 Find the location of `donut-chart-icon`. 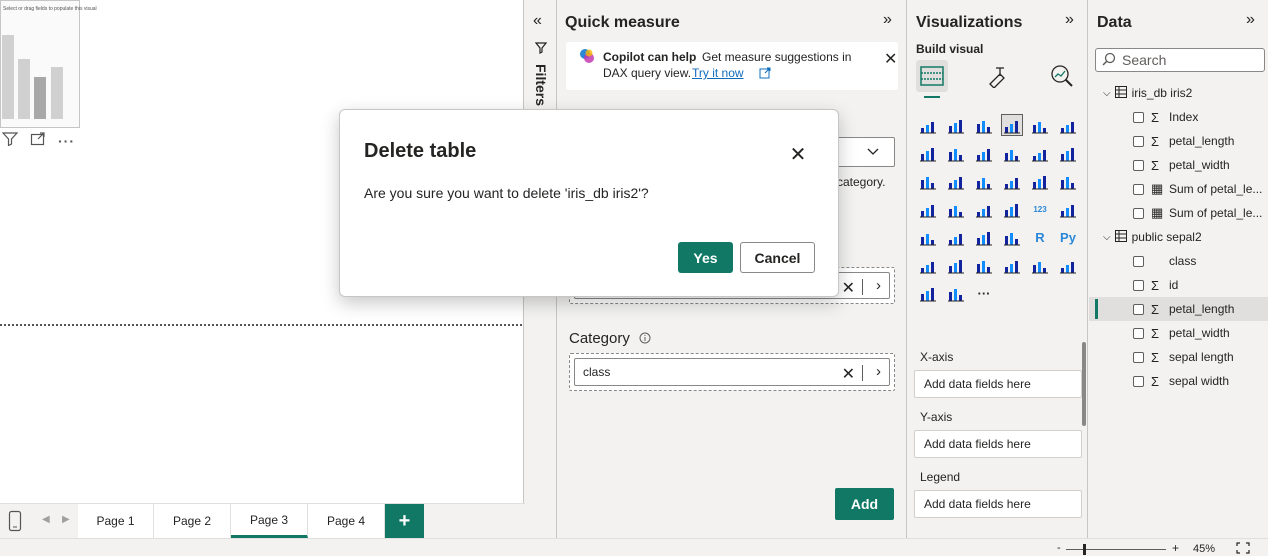

donut-chart-icon is located at coordinates (1040, 181).